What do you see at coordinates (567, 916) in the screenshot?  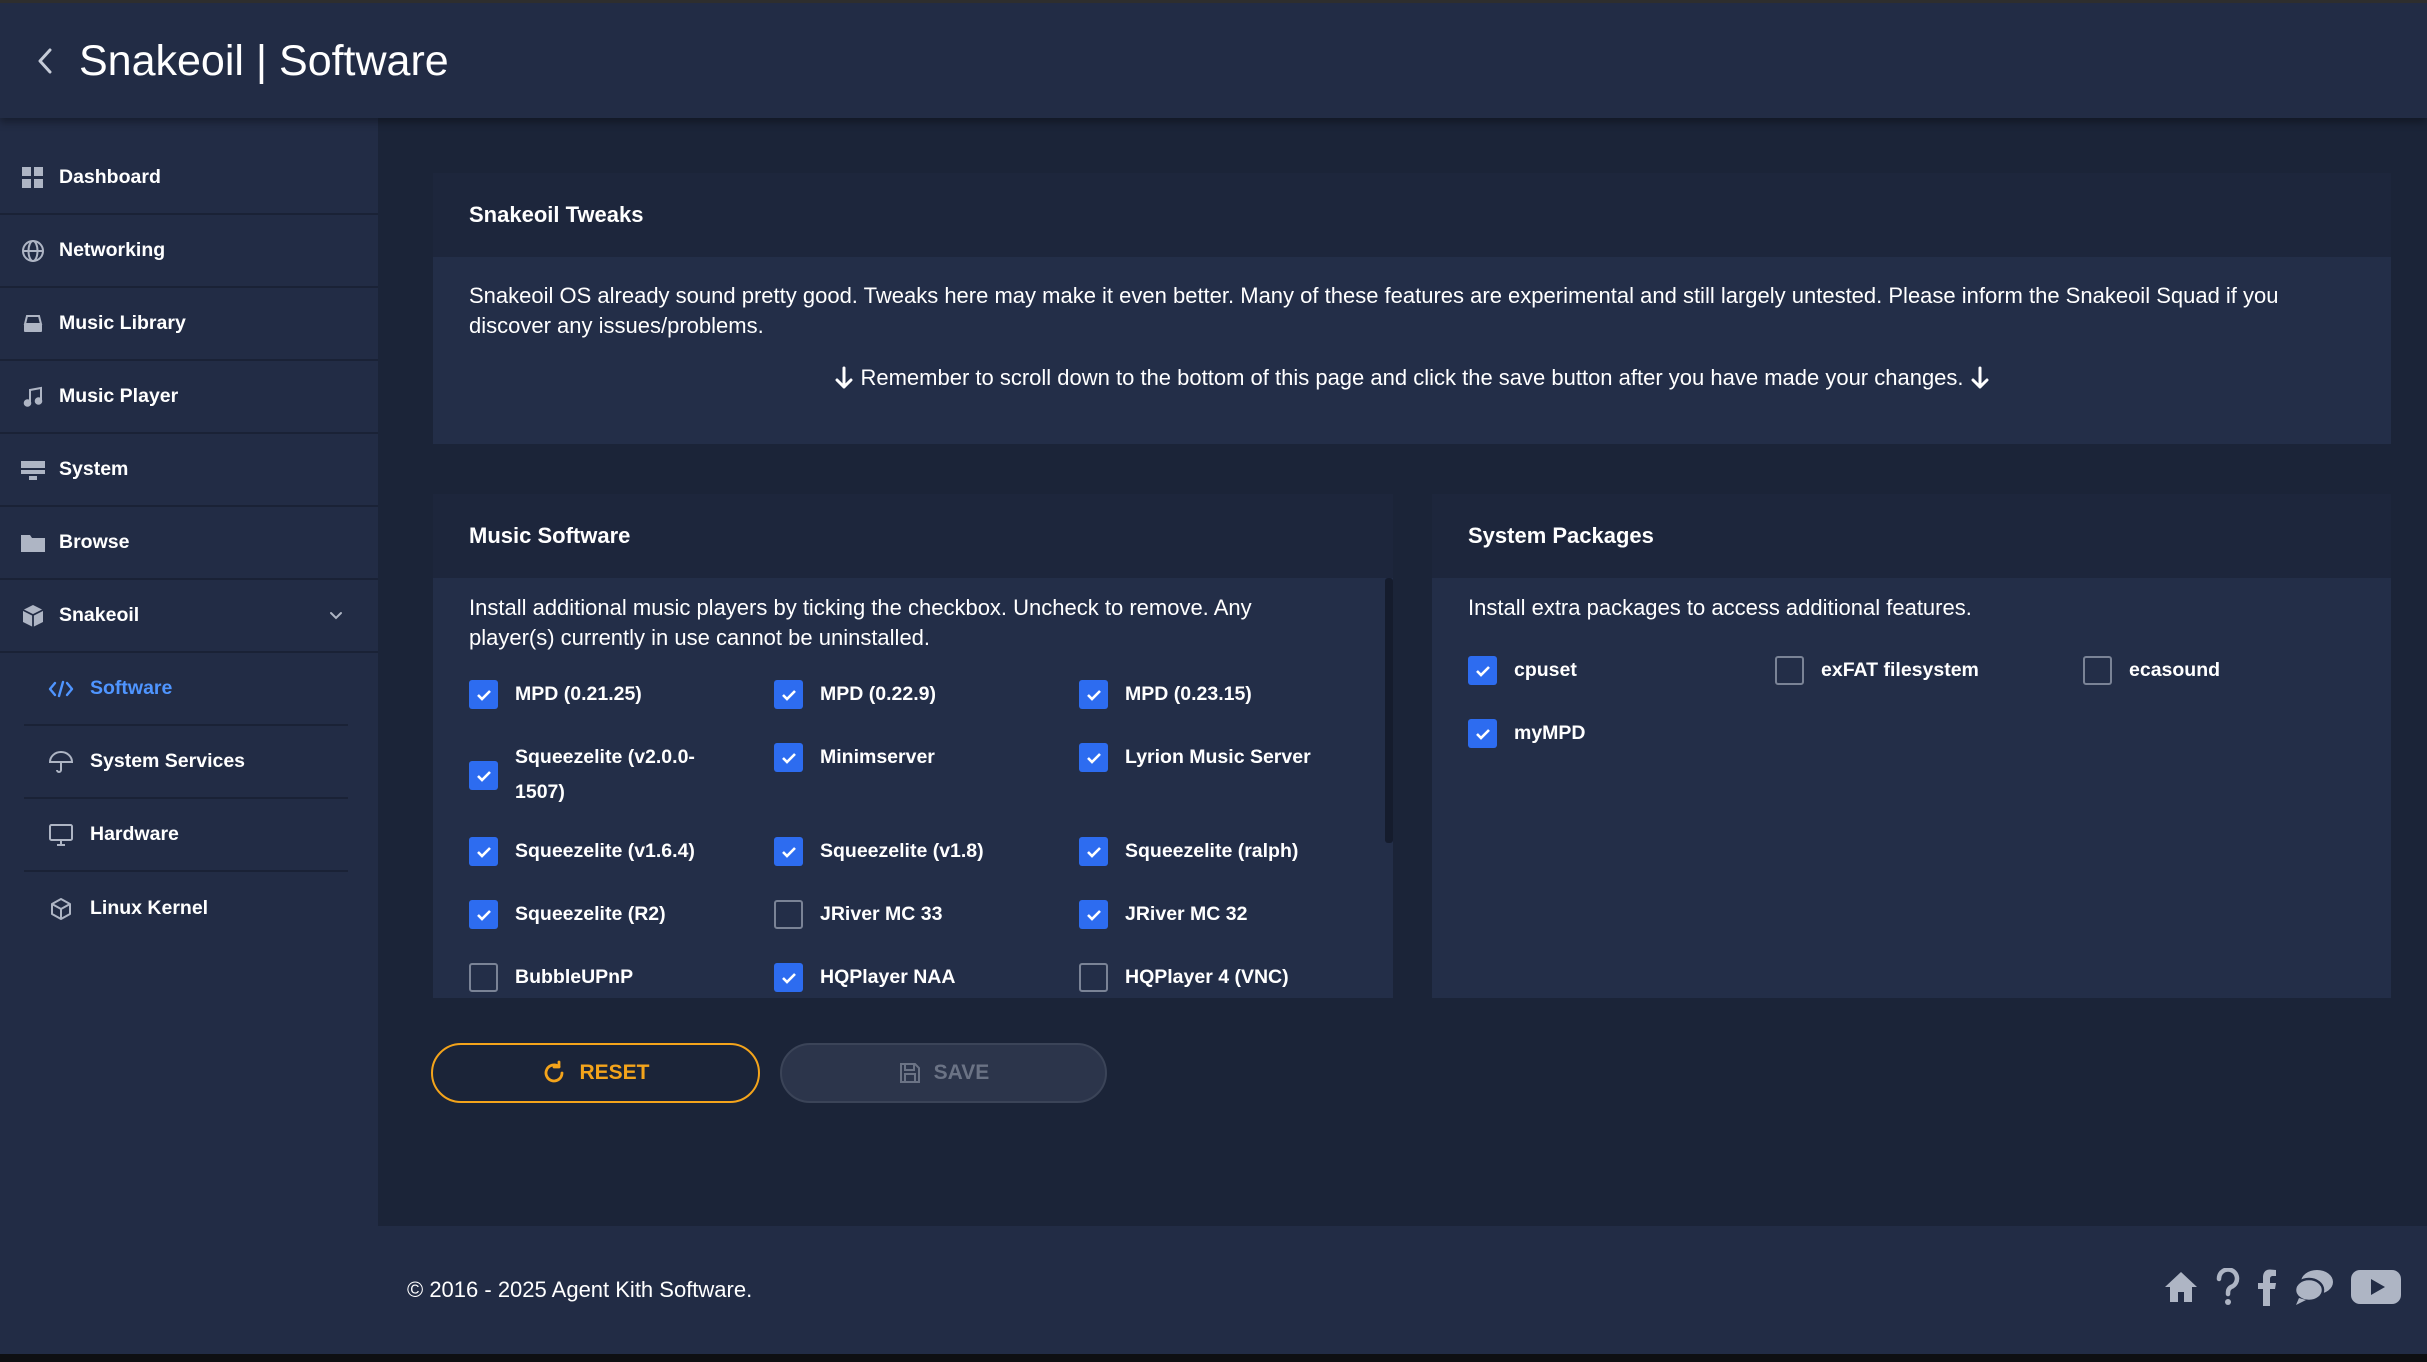 I see `checkbox-squeezelite-r2: Squeezelite (R2)` at bounding box center [567, 916].